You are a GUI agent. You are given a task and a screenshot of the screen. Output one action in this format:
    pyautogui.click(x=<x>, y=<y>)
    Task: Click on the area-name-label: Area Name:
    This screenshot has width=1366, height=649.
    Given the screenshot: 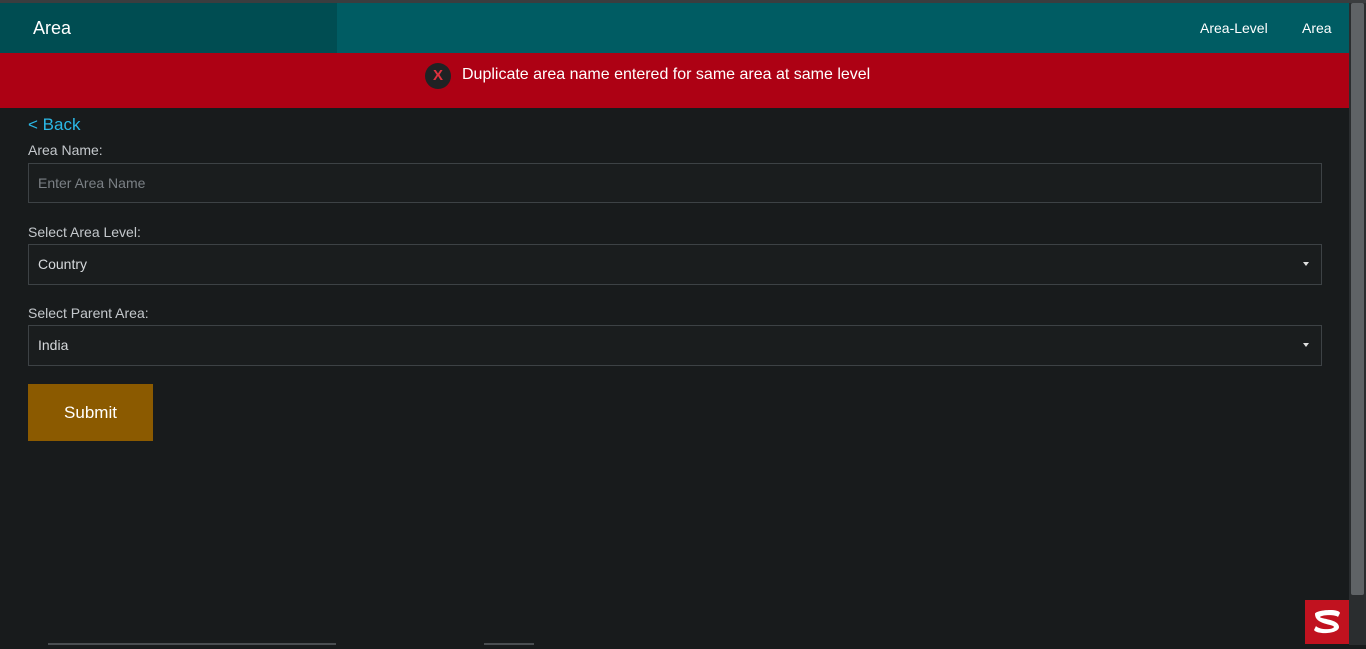 What is the action you would take?
    pyautogui.click(x=65, y=150)
    